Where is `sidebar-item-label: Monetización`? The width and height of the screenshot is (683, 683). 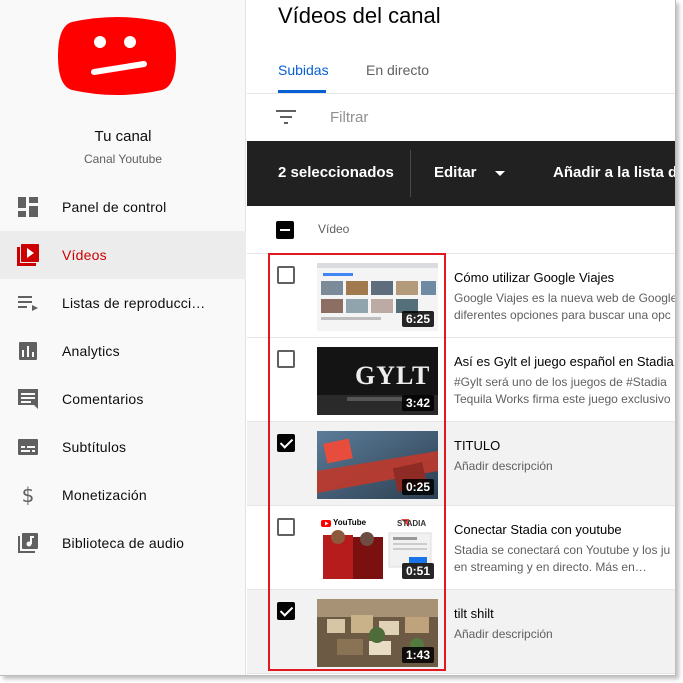 sidebar-item-label: Monetización is located at coordinates (104, 495).